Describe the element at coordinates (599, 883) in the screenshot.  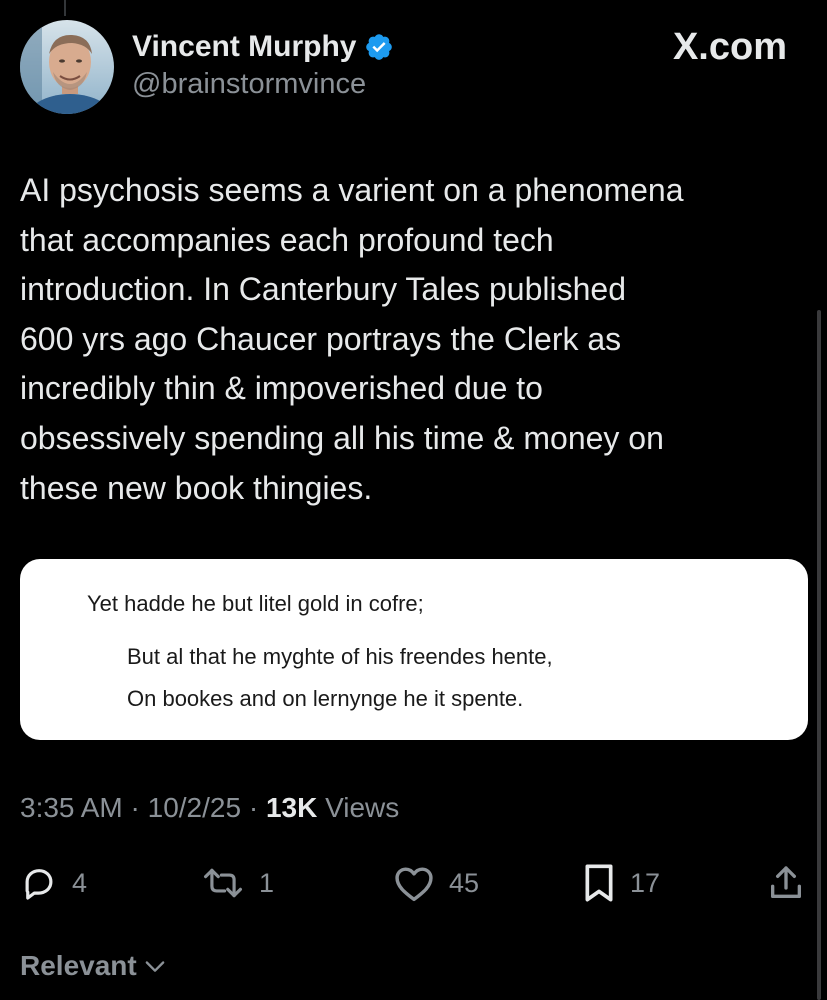
I see `bookmark-icon` at that location.